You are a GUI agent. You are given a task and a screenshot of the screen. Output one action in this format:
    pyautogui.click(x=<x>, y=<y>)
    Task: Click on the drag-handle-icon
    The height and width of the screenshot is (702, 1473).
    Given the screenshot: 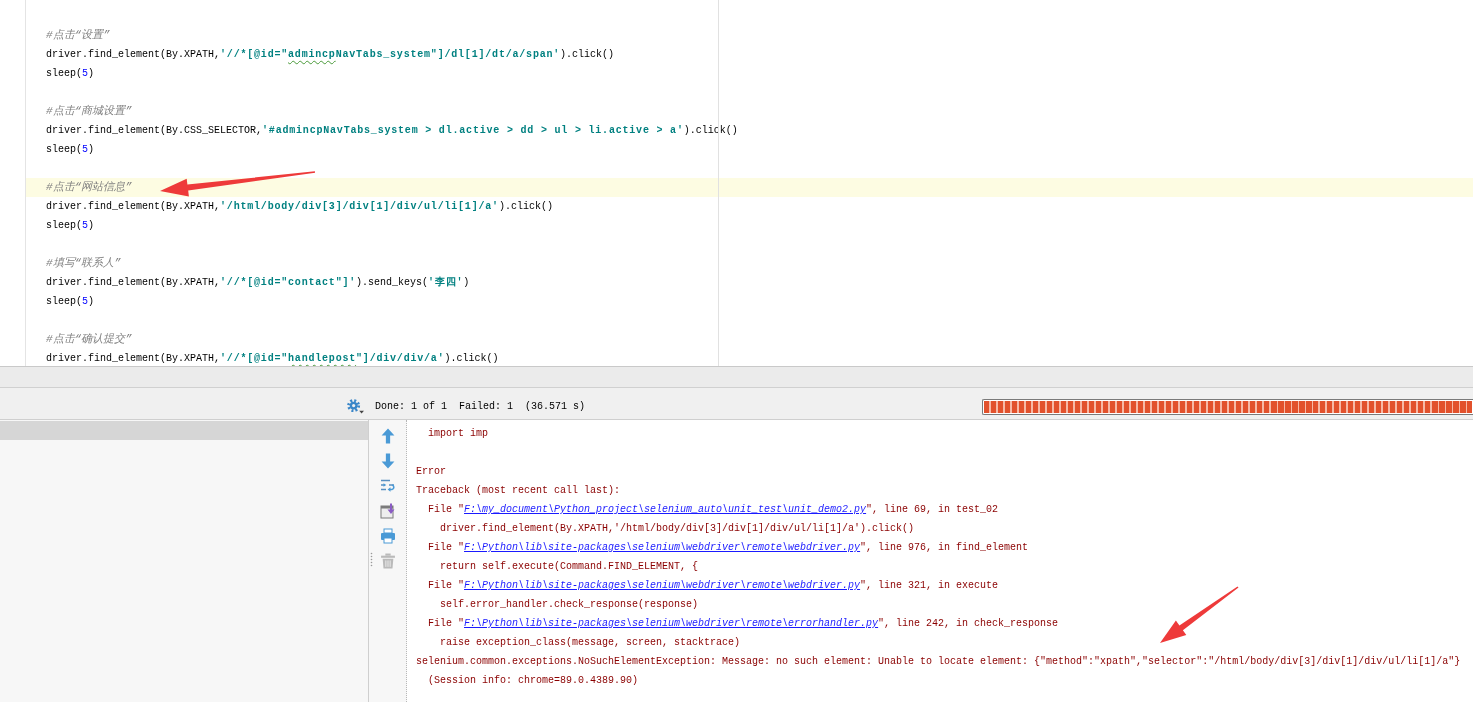 What is the action you would take?
    pyautogui.click(x=371, y=559)
    